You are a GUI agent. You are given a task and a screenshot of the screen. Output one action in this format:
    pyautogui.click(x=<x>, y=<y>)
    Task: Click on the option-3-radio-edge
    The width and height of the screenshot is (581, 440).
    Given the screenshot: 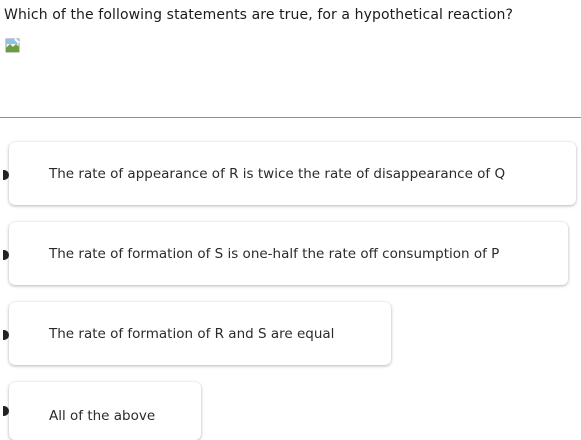 What is the action you would take?
    pyautogui.click(x=6, y=335)
    